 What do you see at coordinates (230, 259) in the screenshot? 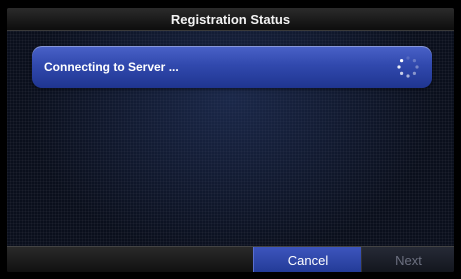
I see `bottom-bar: Cancel Next` at bounding box center [230, 259].